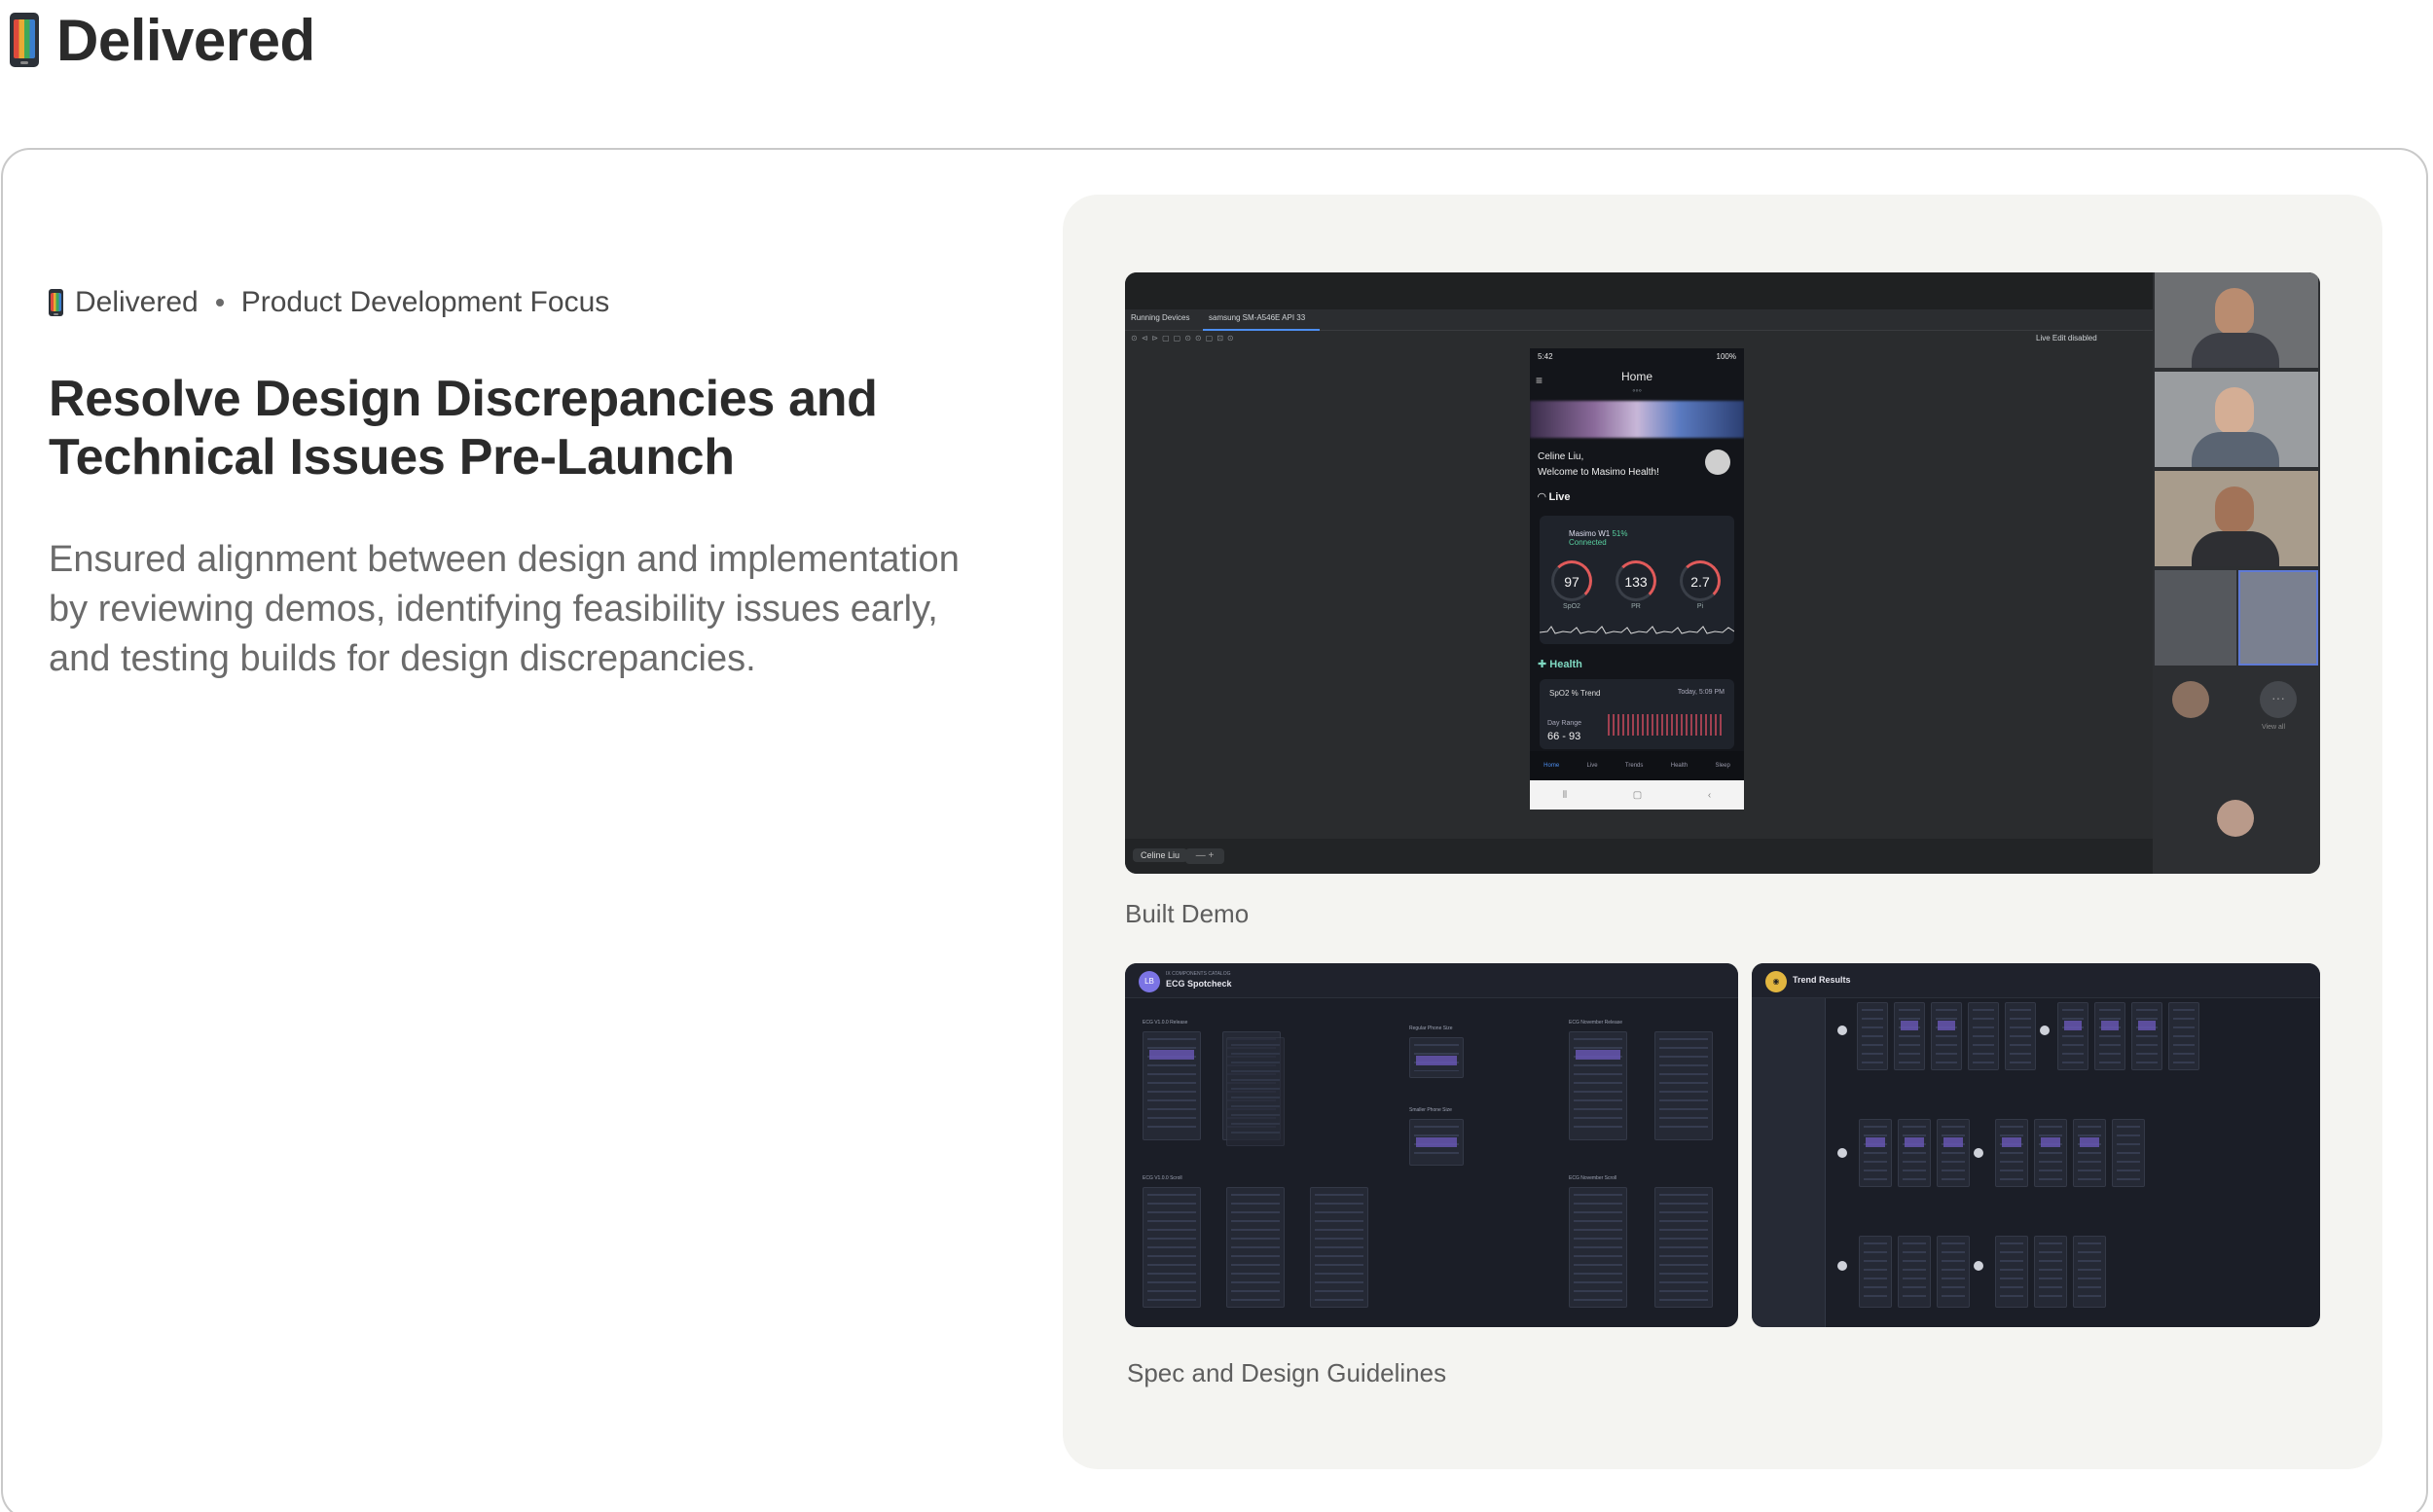 This screenshot has width=2433, height=1512. I want to click on phone-bottom-nav: Home Live Trends Health Sleep, so click(1637, 765).